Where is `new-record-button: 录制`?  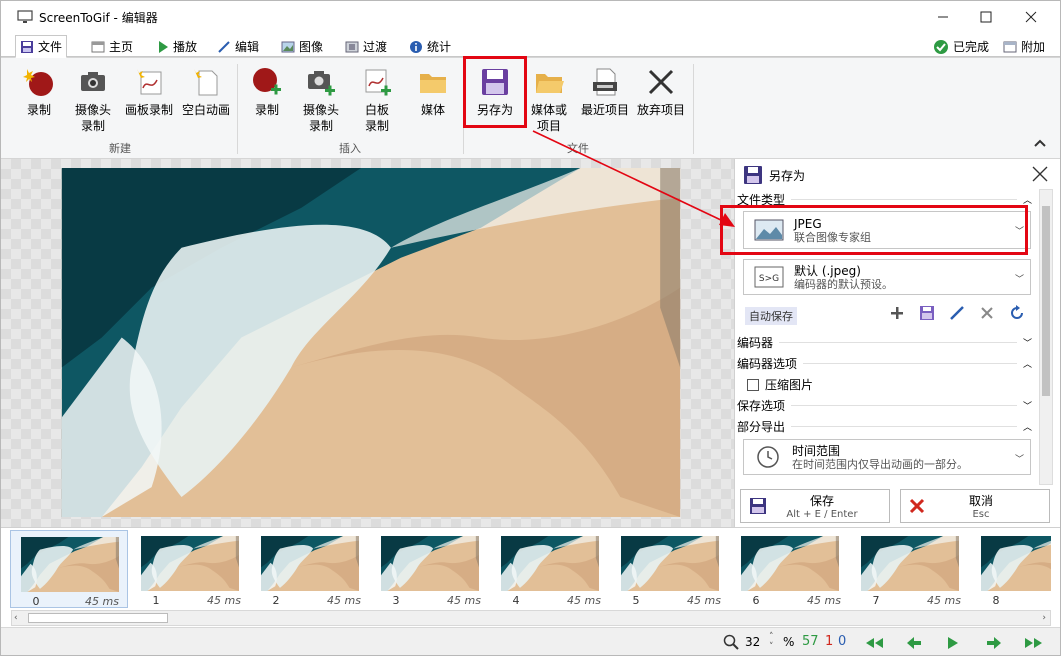
new-record-button: 录制 is located at coordinates (39, 92).